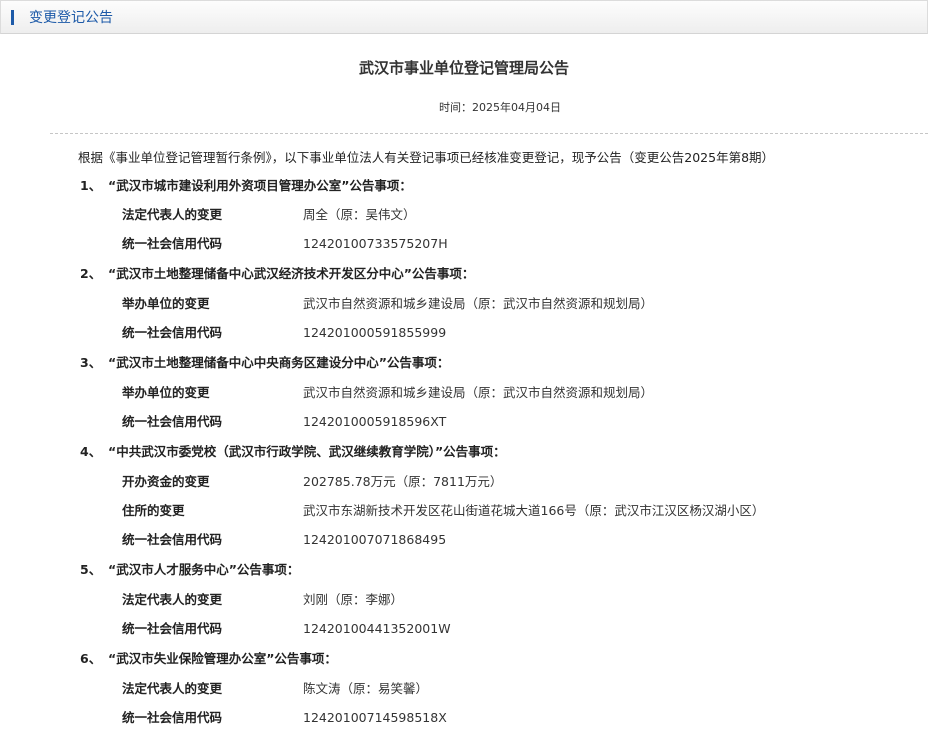 The height and width of the screenshot is (733, 928). Describe the element at coordinates (166, 481) in the screenshot. I see `field-label: 开办资金的变更` at that location.